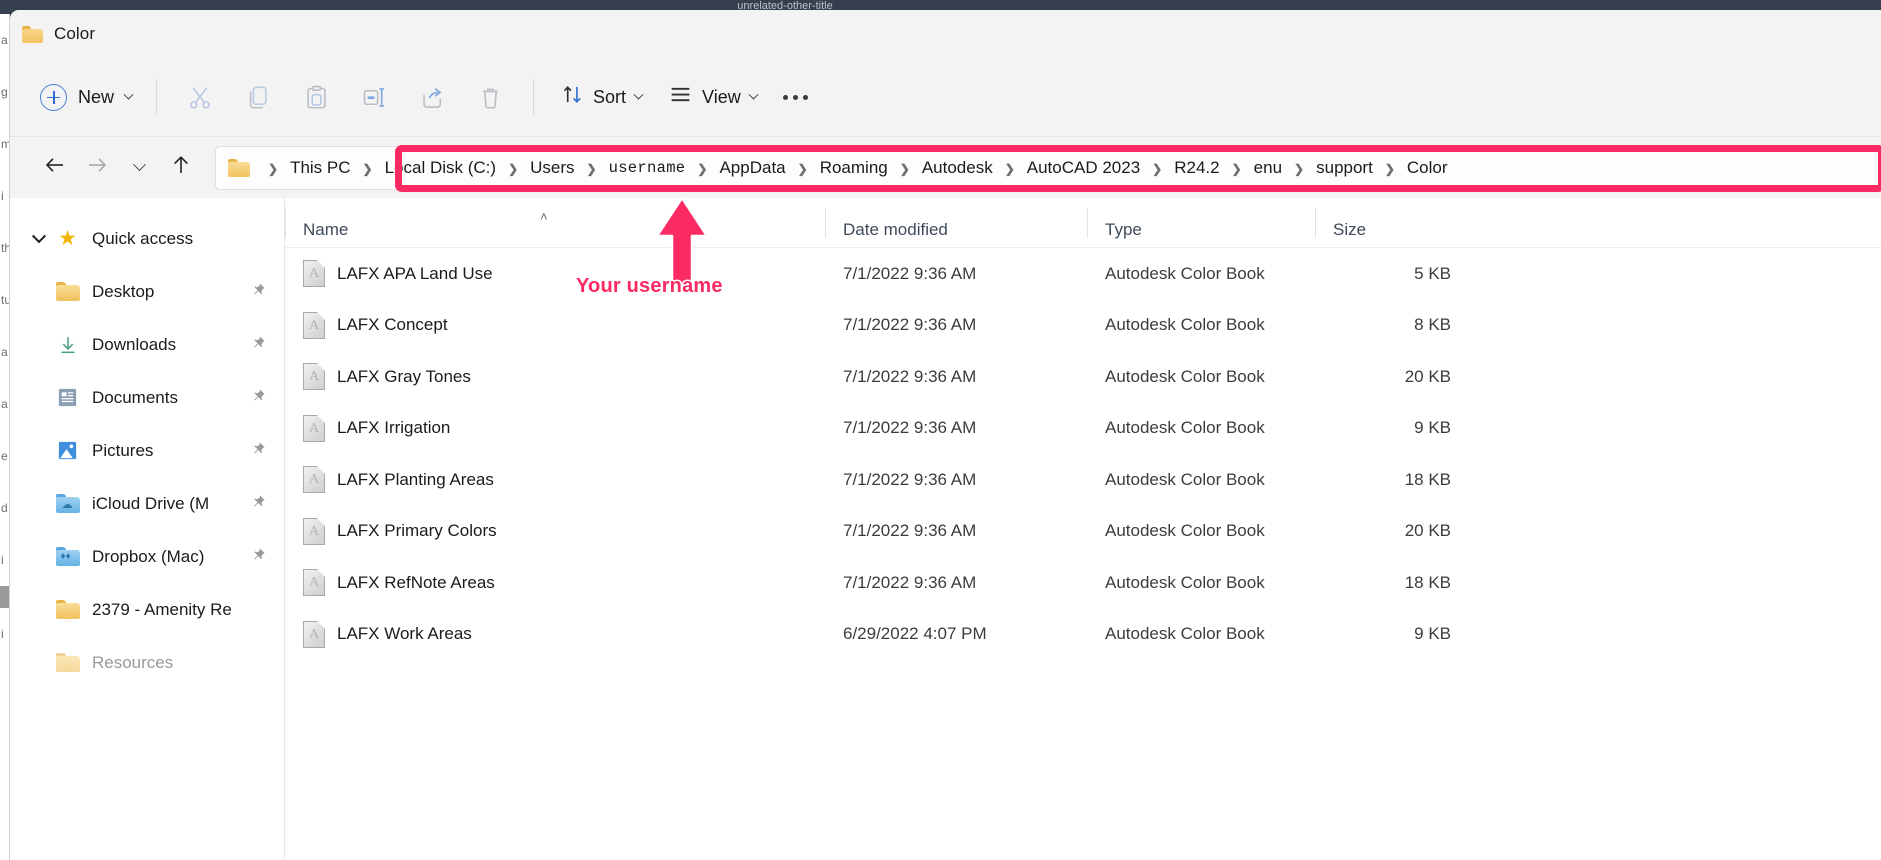  What do you see at coordinates (67, 450) in the screenshot?
I see `pictures-icon` at bounding box center [67, 450].